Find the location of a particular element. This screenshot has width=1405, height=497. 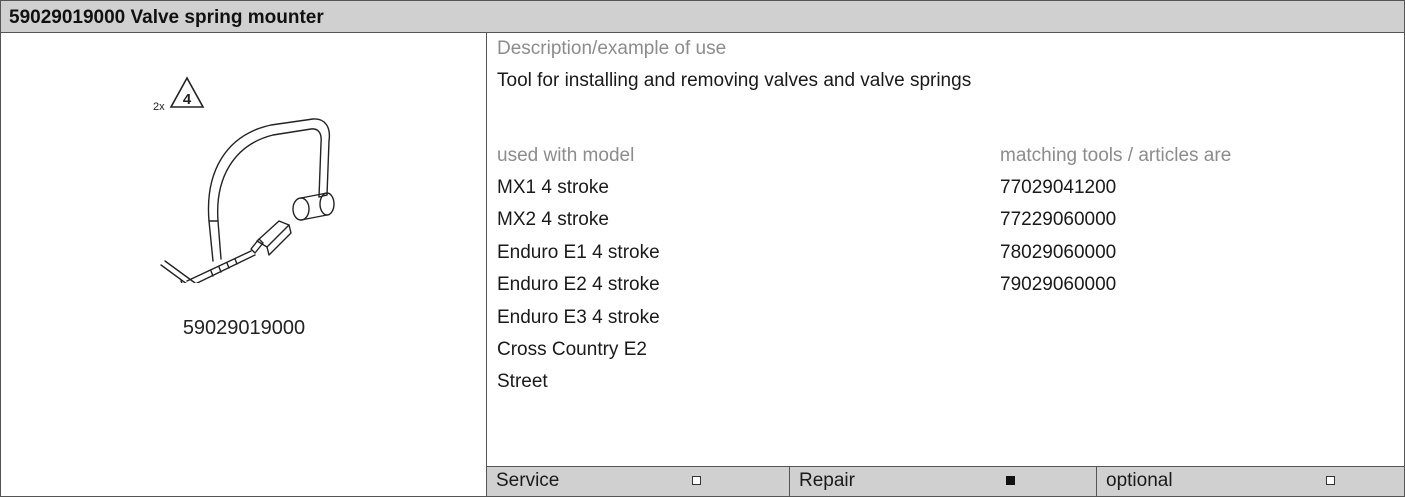

footer-service: Service is located at coordinates (638, 481).